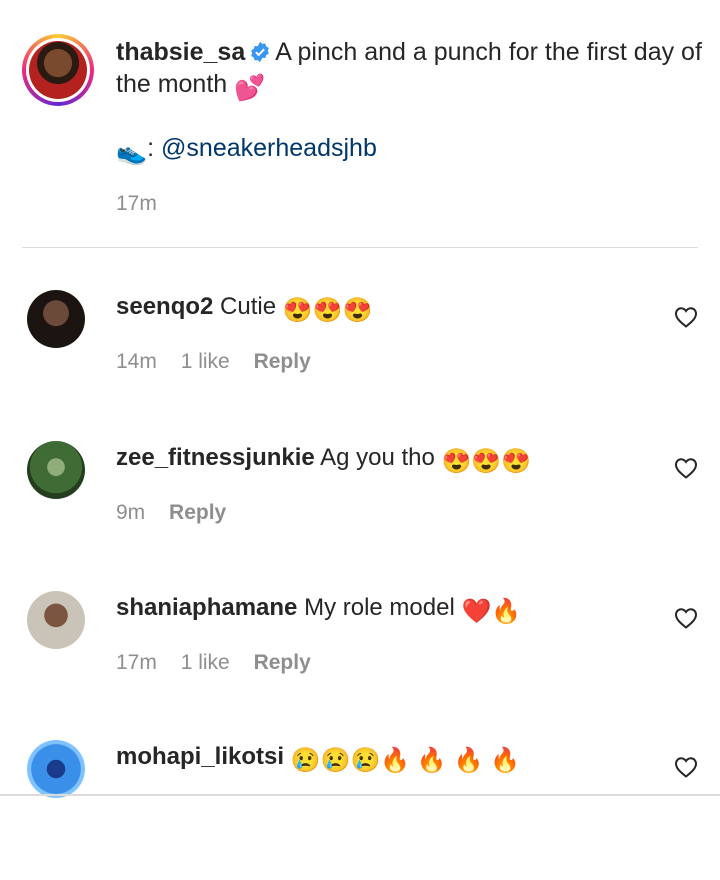  I want to click on heart-fire-emoji: ❤️🔥, so click(491, 611).